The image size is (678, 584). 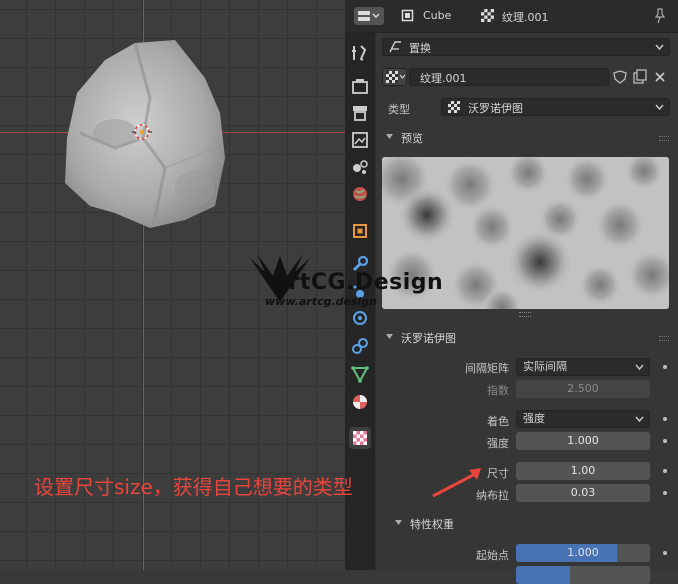 I want to click on texture-name-value: 纹理.001, so click(x=443, y=78).